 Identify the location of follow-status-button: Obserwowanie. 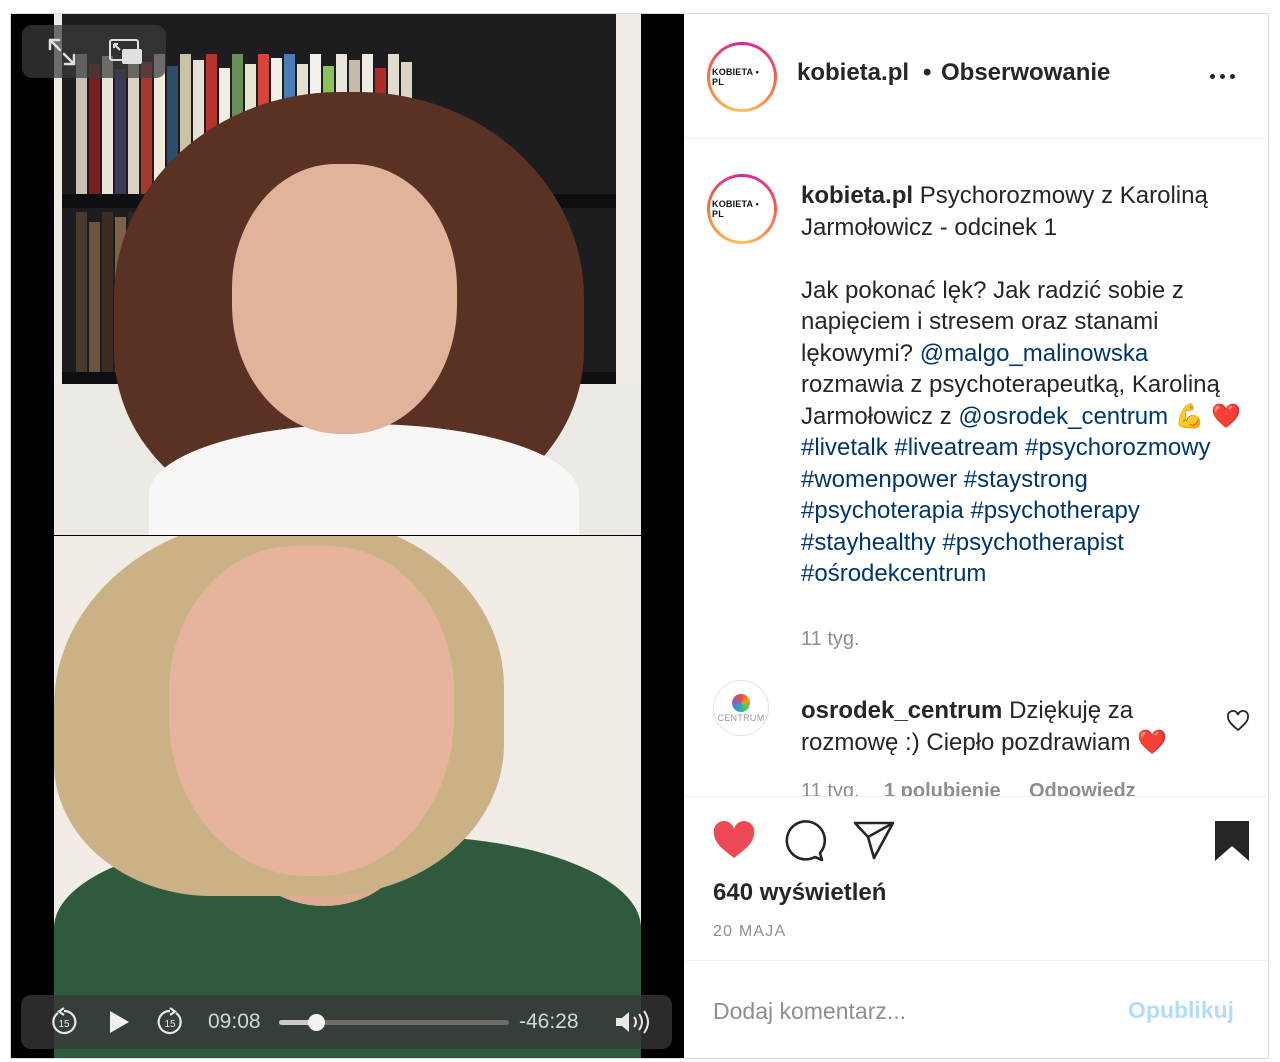
(1025, 73).